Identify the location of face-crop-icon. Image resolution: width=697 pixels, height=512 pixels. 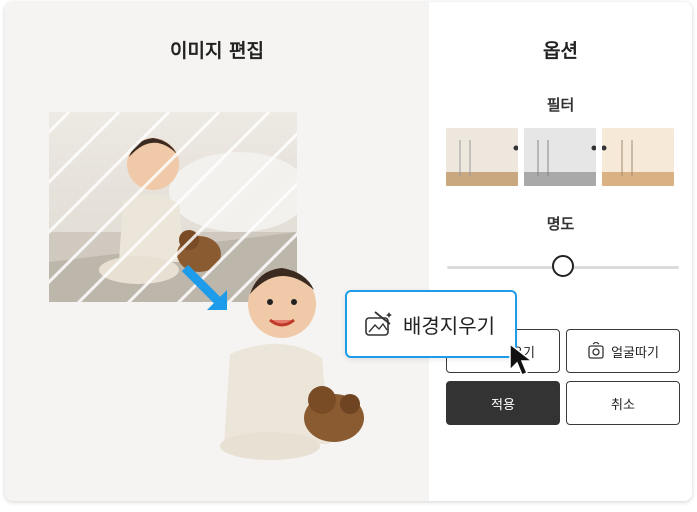
(596, 350).